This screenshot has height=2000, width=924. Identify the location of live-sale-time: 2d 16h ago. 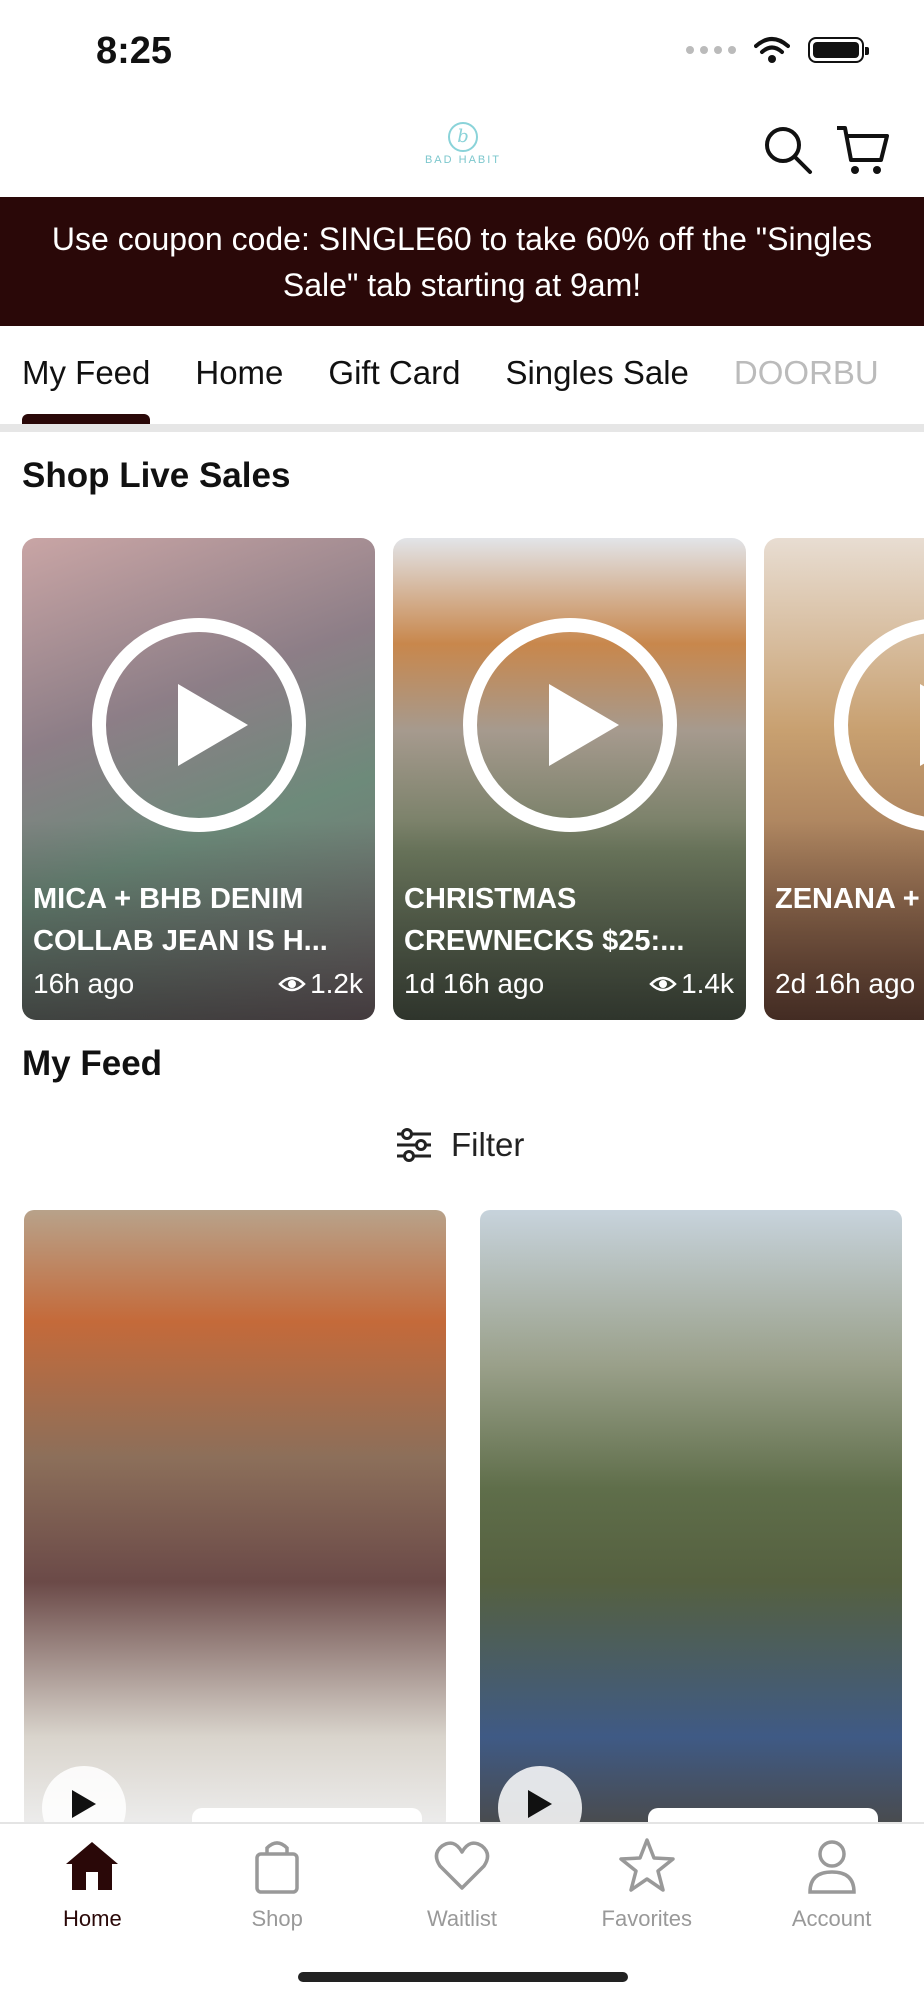
(845, 983).